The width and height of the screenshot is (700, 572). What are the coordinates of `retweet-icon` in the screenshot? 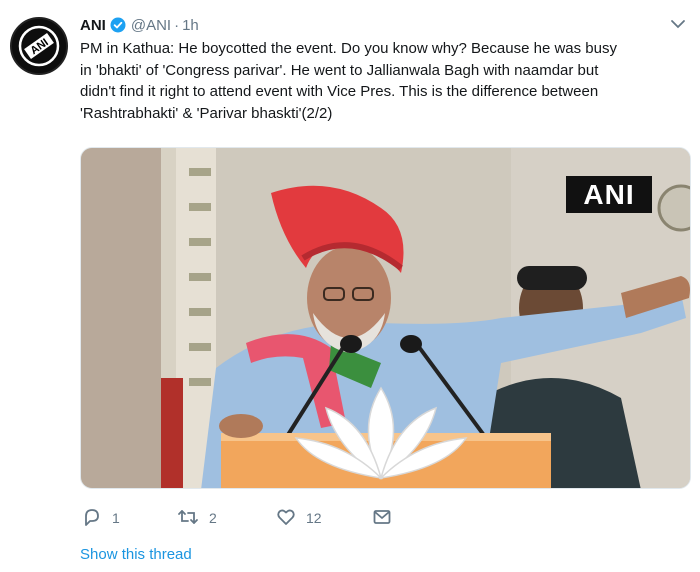 It's located at (188, 518).